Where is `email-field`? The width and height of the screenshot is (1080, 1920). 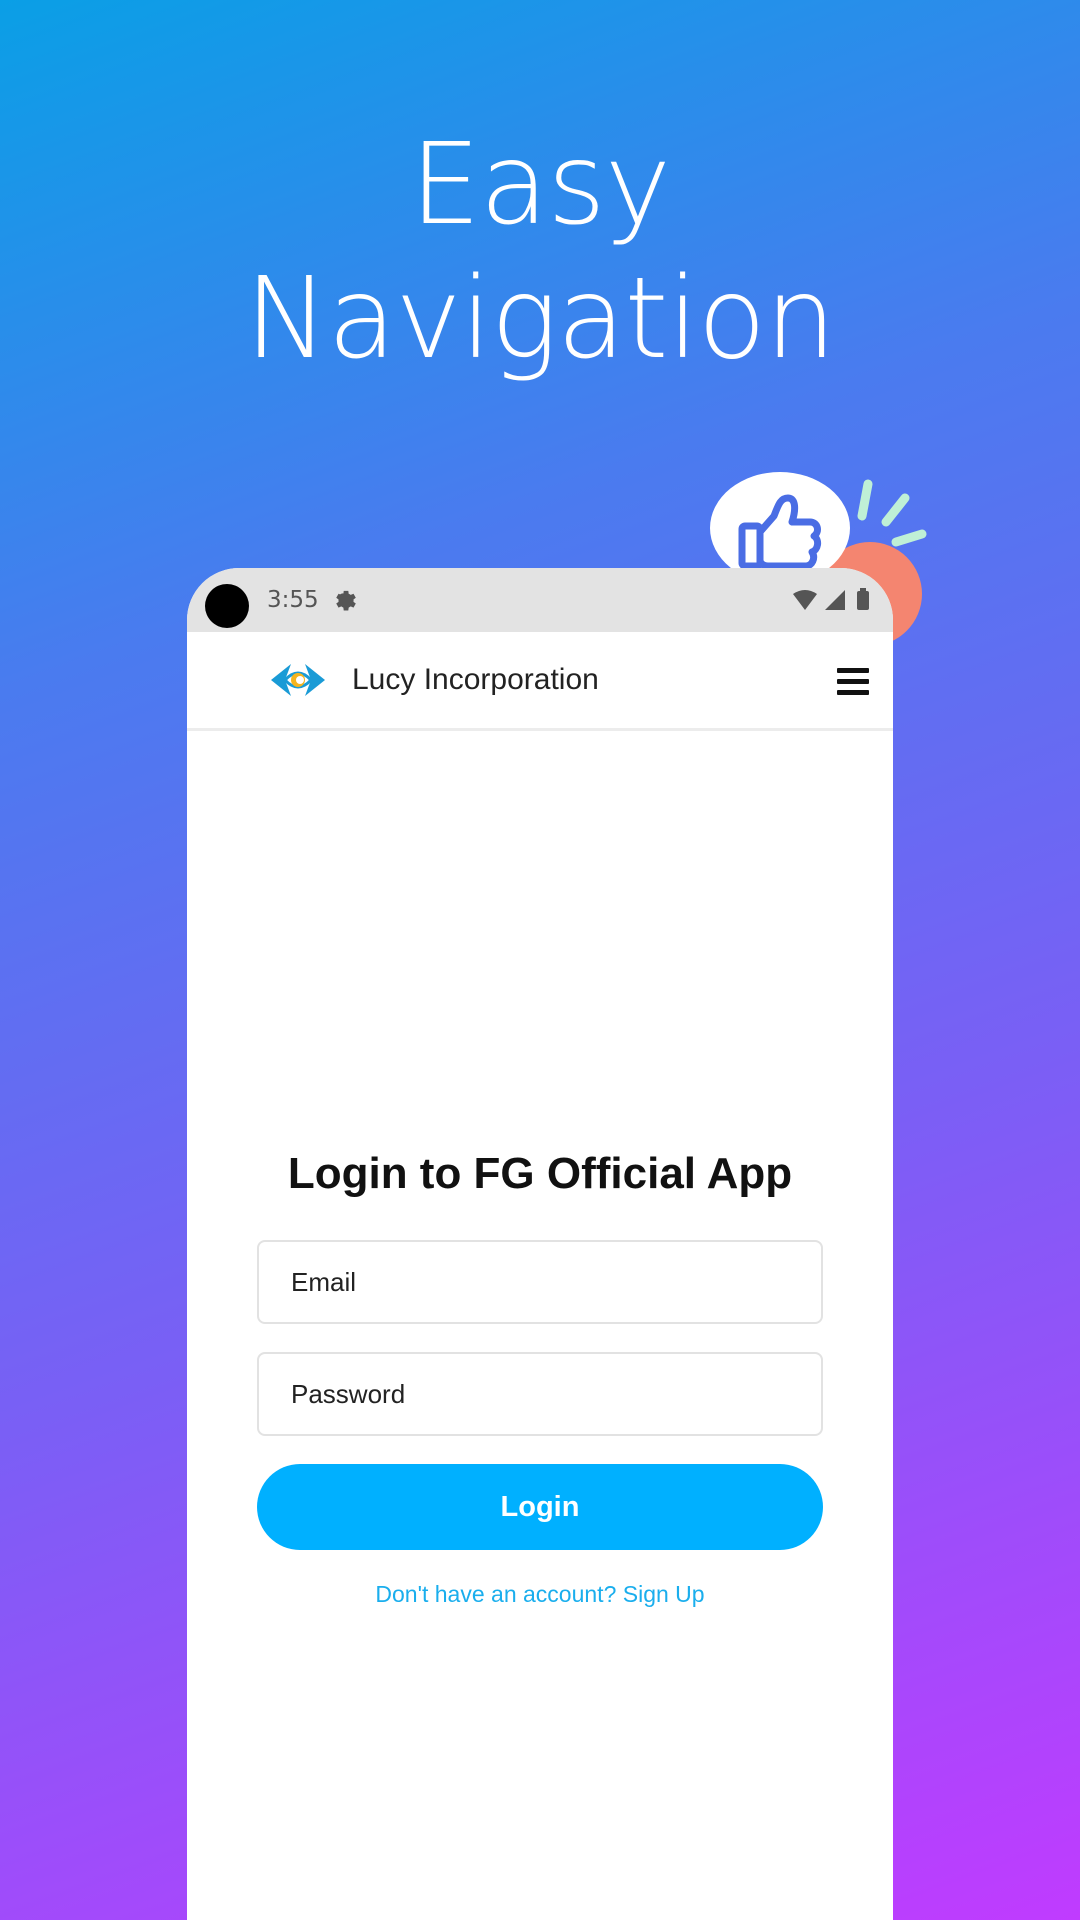
email-field is located at coordinates (540, 1282).